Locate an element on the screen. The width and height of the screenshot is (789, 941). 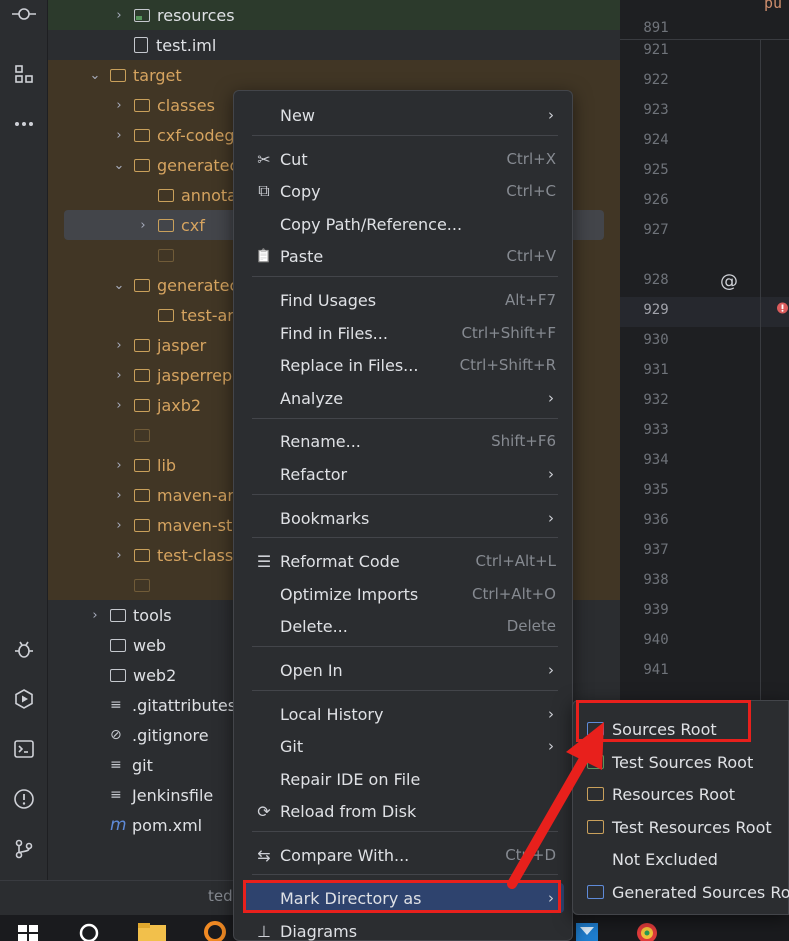
menu-item-label: Reformat Code is located at coordinates (340, 561).